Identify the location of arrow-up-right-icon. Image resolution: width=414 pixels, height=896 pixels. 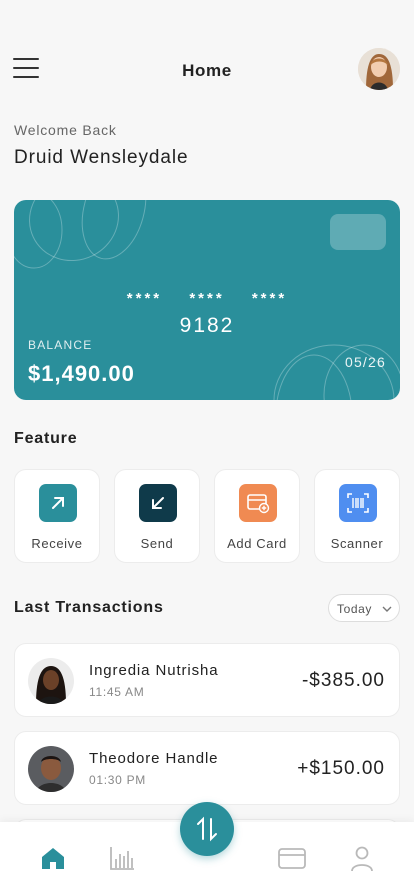
(58, 503).